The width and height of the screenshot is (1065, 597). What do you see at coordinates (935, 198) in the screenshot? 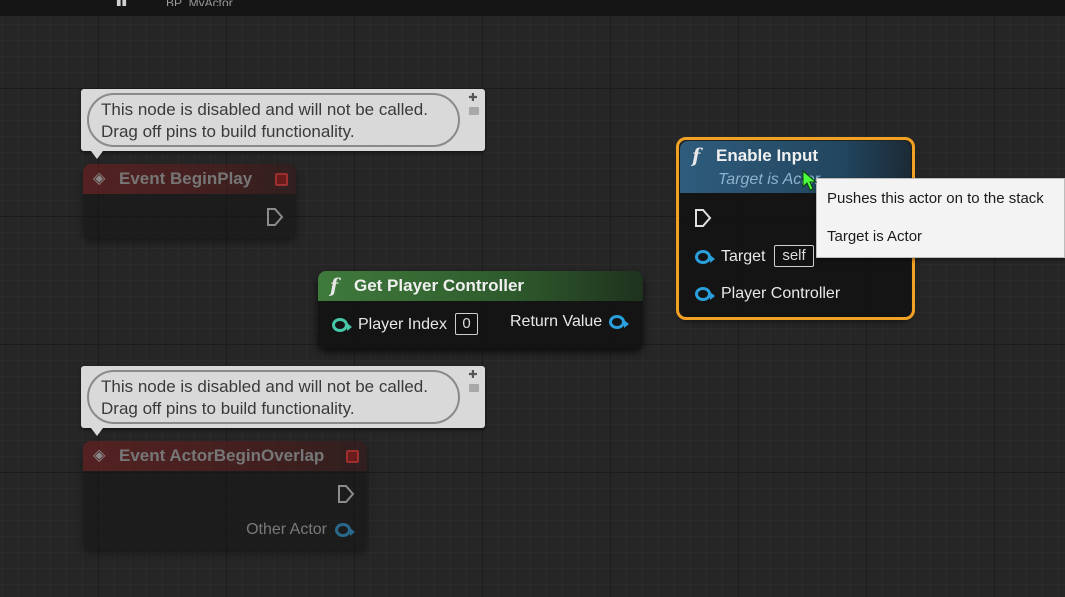
I see `tooltip-description: Pushes this actor on to the stack` at bounding box center [935, 198].